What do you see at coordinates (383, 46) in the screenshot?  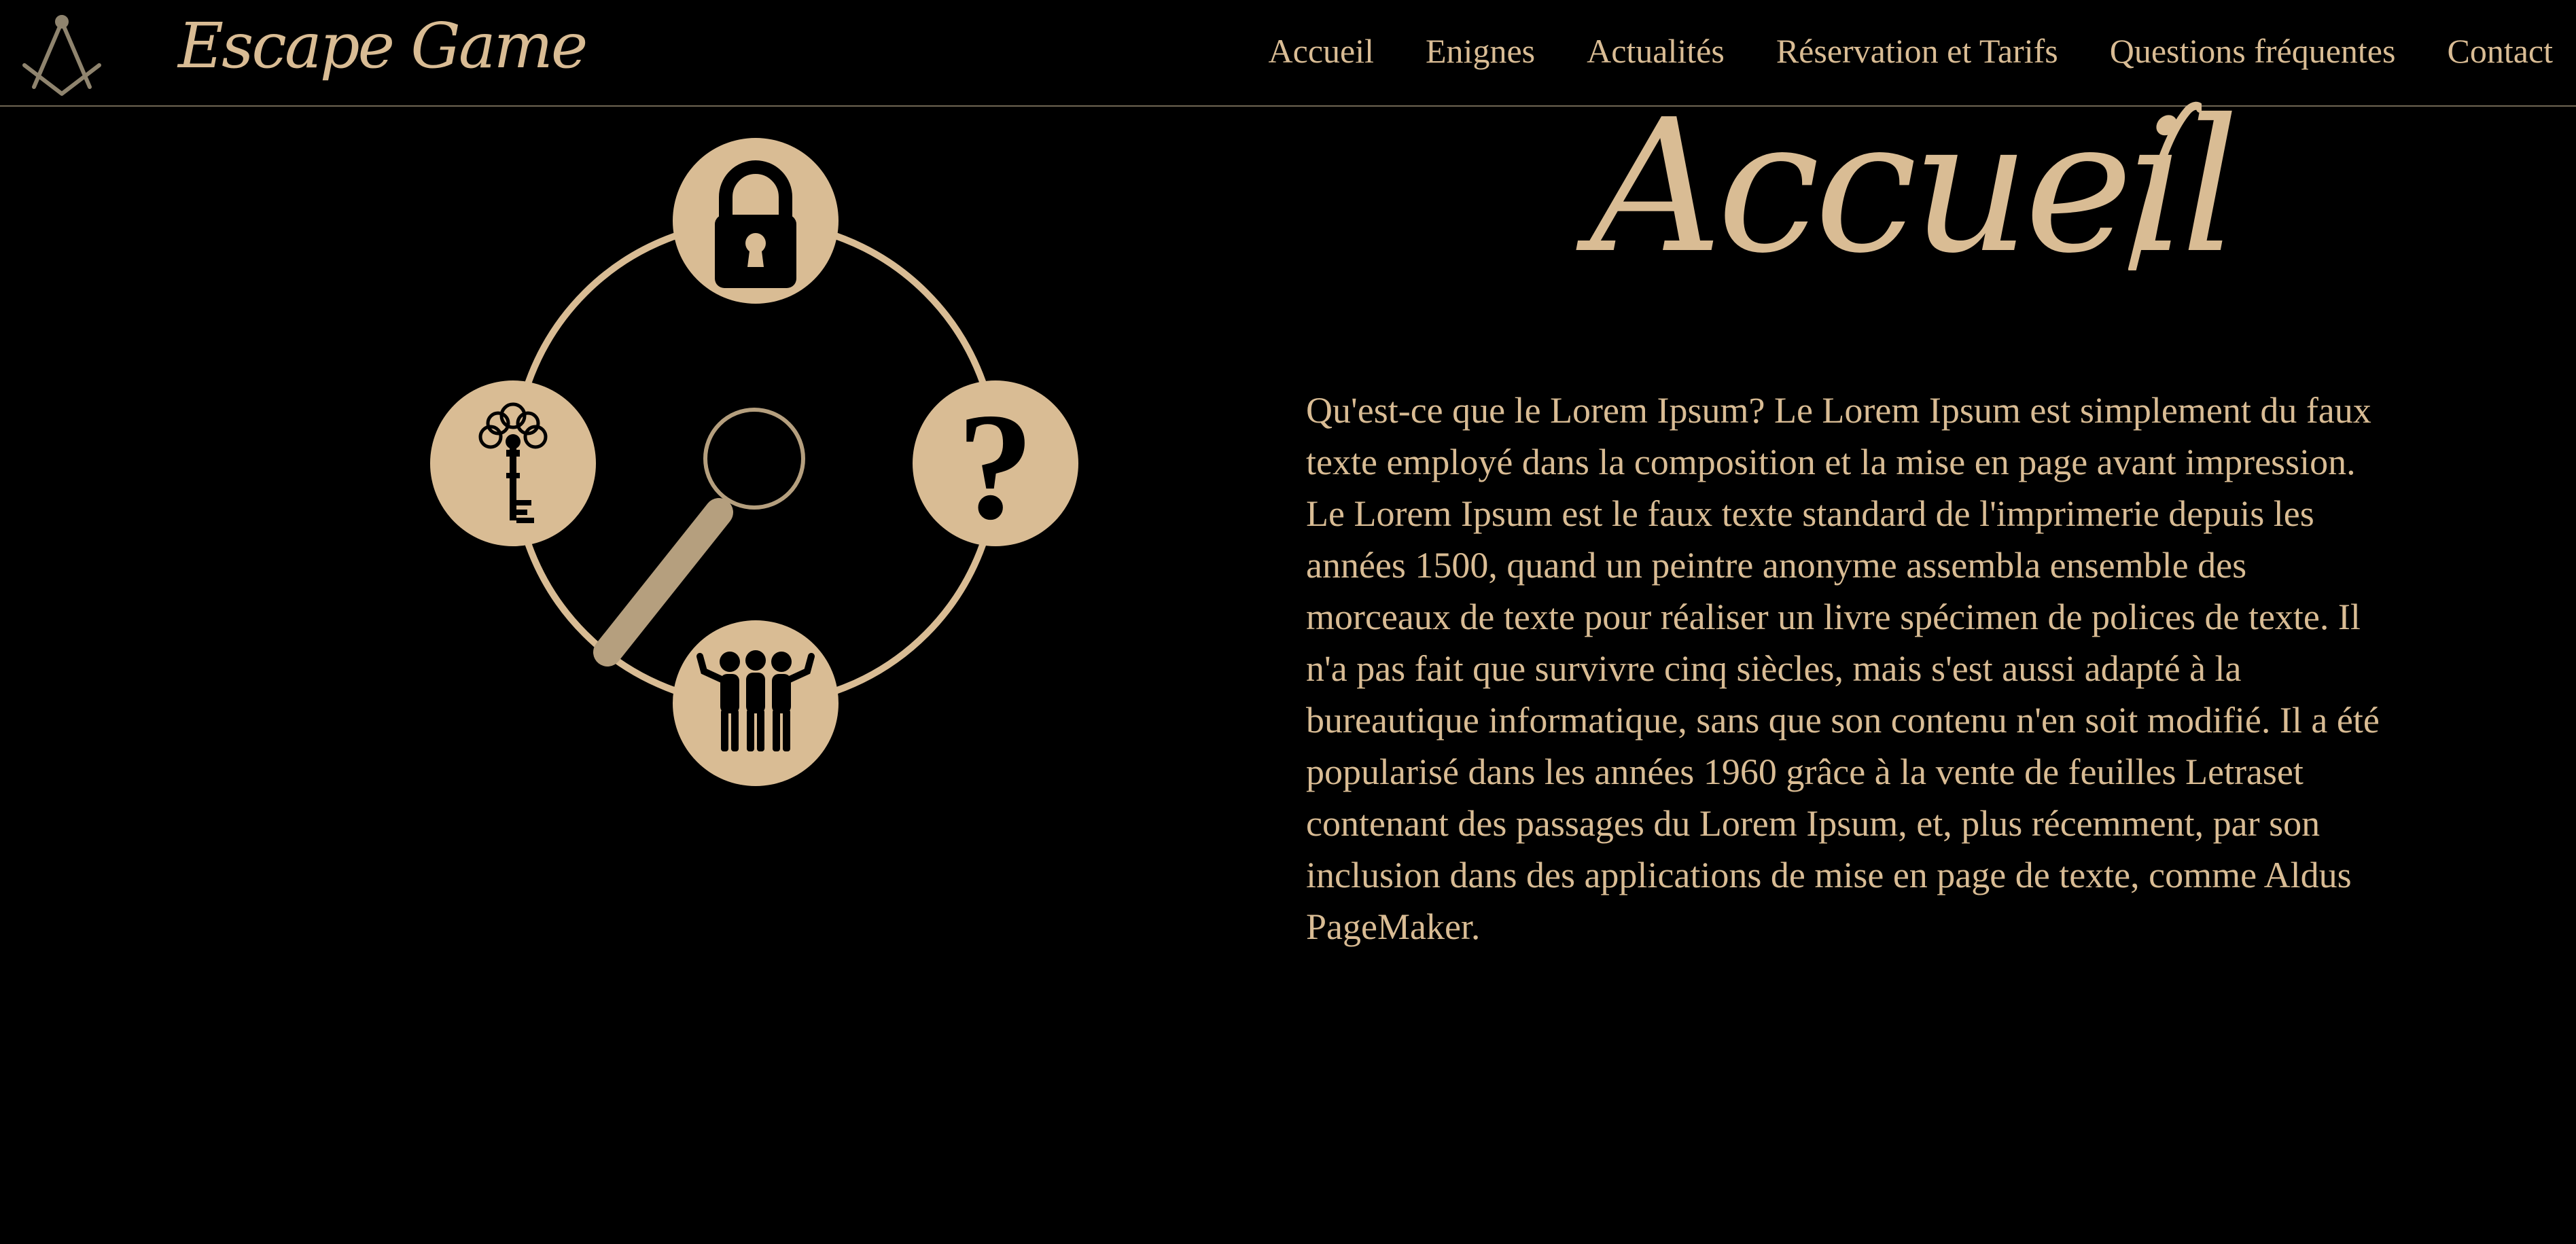 I see `brand-name: Escape Game` at bounding box center [383, 46].